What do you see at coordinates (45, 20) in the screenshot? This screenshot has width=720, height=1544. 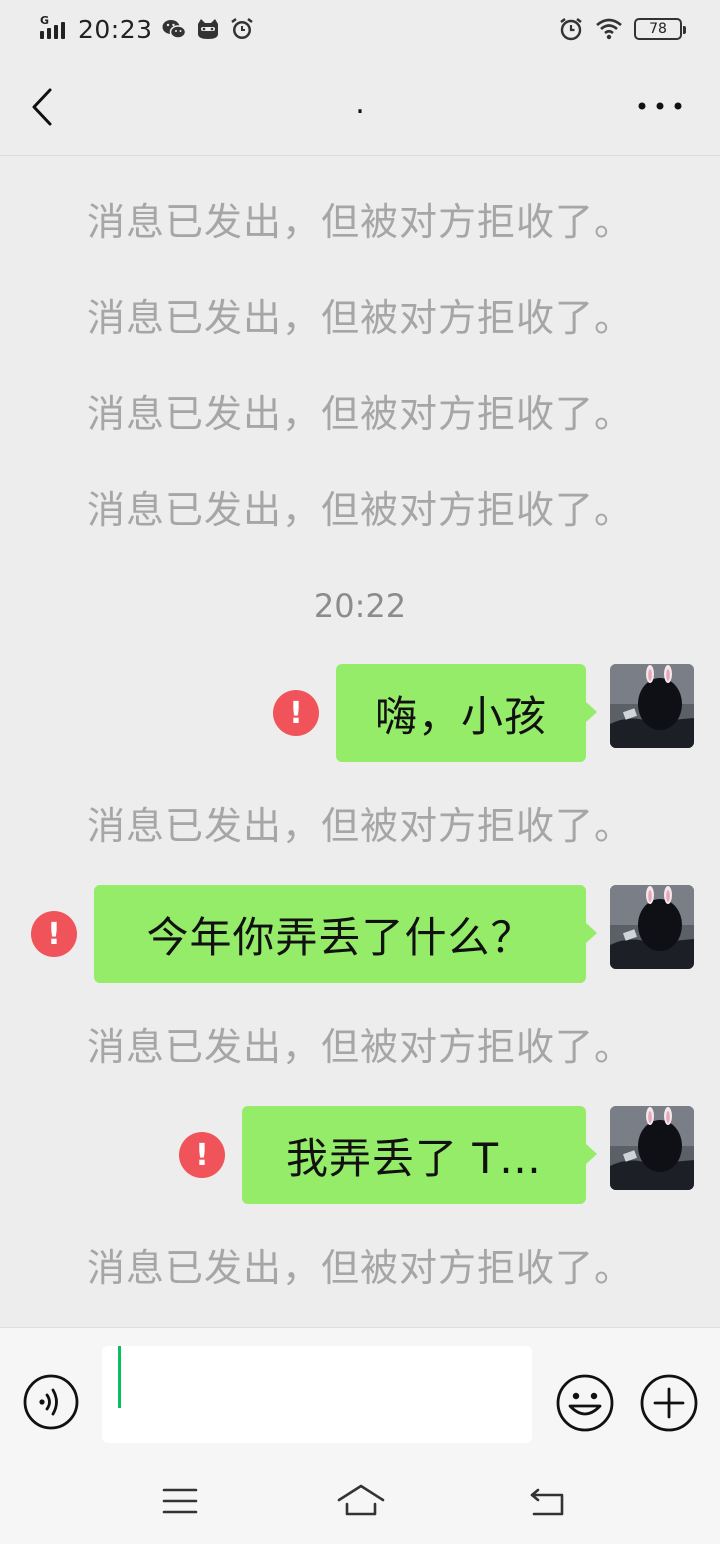 I see `network-type-label: G` at bounding box center [45, 20].